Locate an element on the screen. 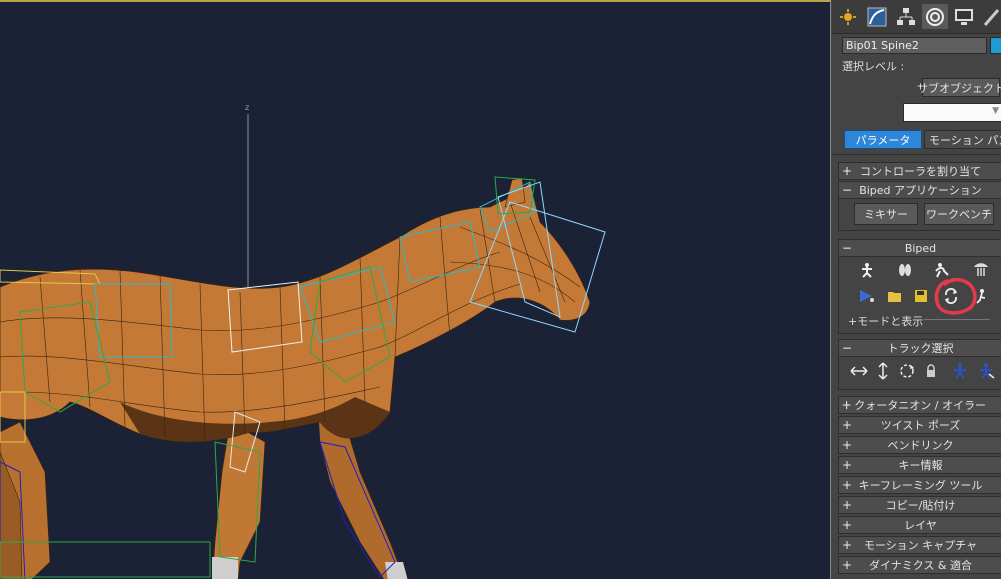 This screenshot has width=1001, height=579. rollout-title: Biped is located at coordinates (920, 248).